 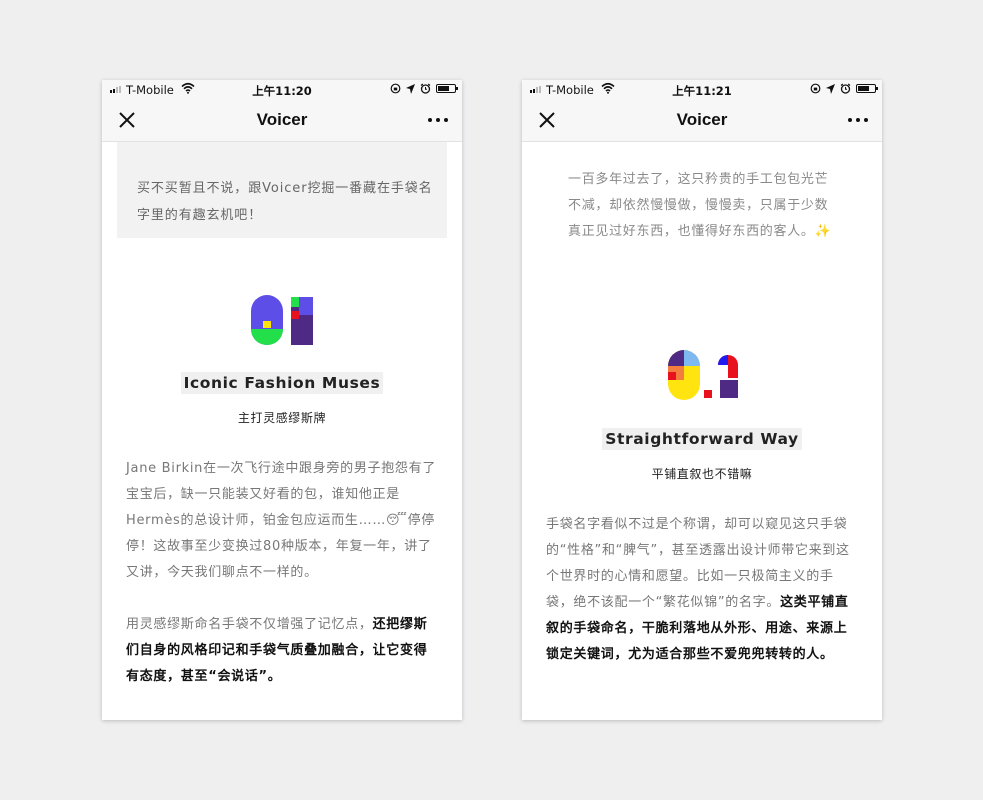 I want to click on section-number-02-graphic, so click(x=703, y=375).